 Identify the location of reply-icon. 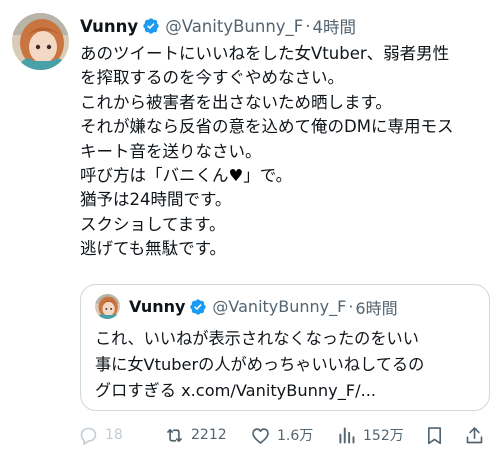
(88, 436).